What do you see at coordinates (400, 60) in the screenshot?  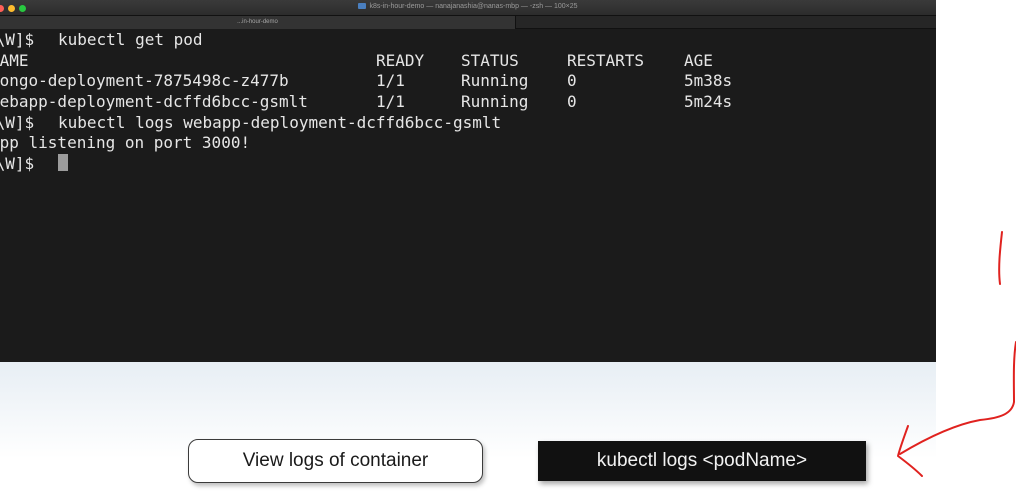 I see `column-header: READY` at bounding box center [400, 60].